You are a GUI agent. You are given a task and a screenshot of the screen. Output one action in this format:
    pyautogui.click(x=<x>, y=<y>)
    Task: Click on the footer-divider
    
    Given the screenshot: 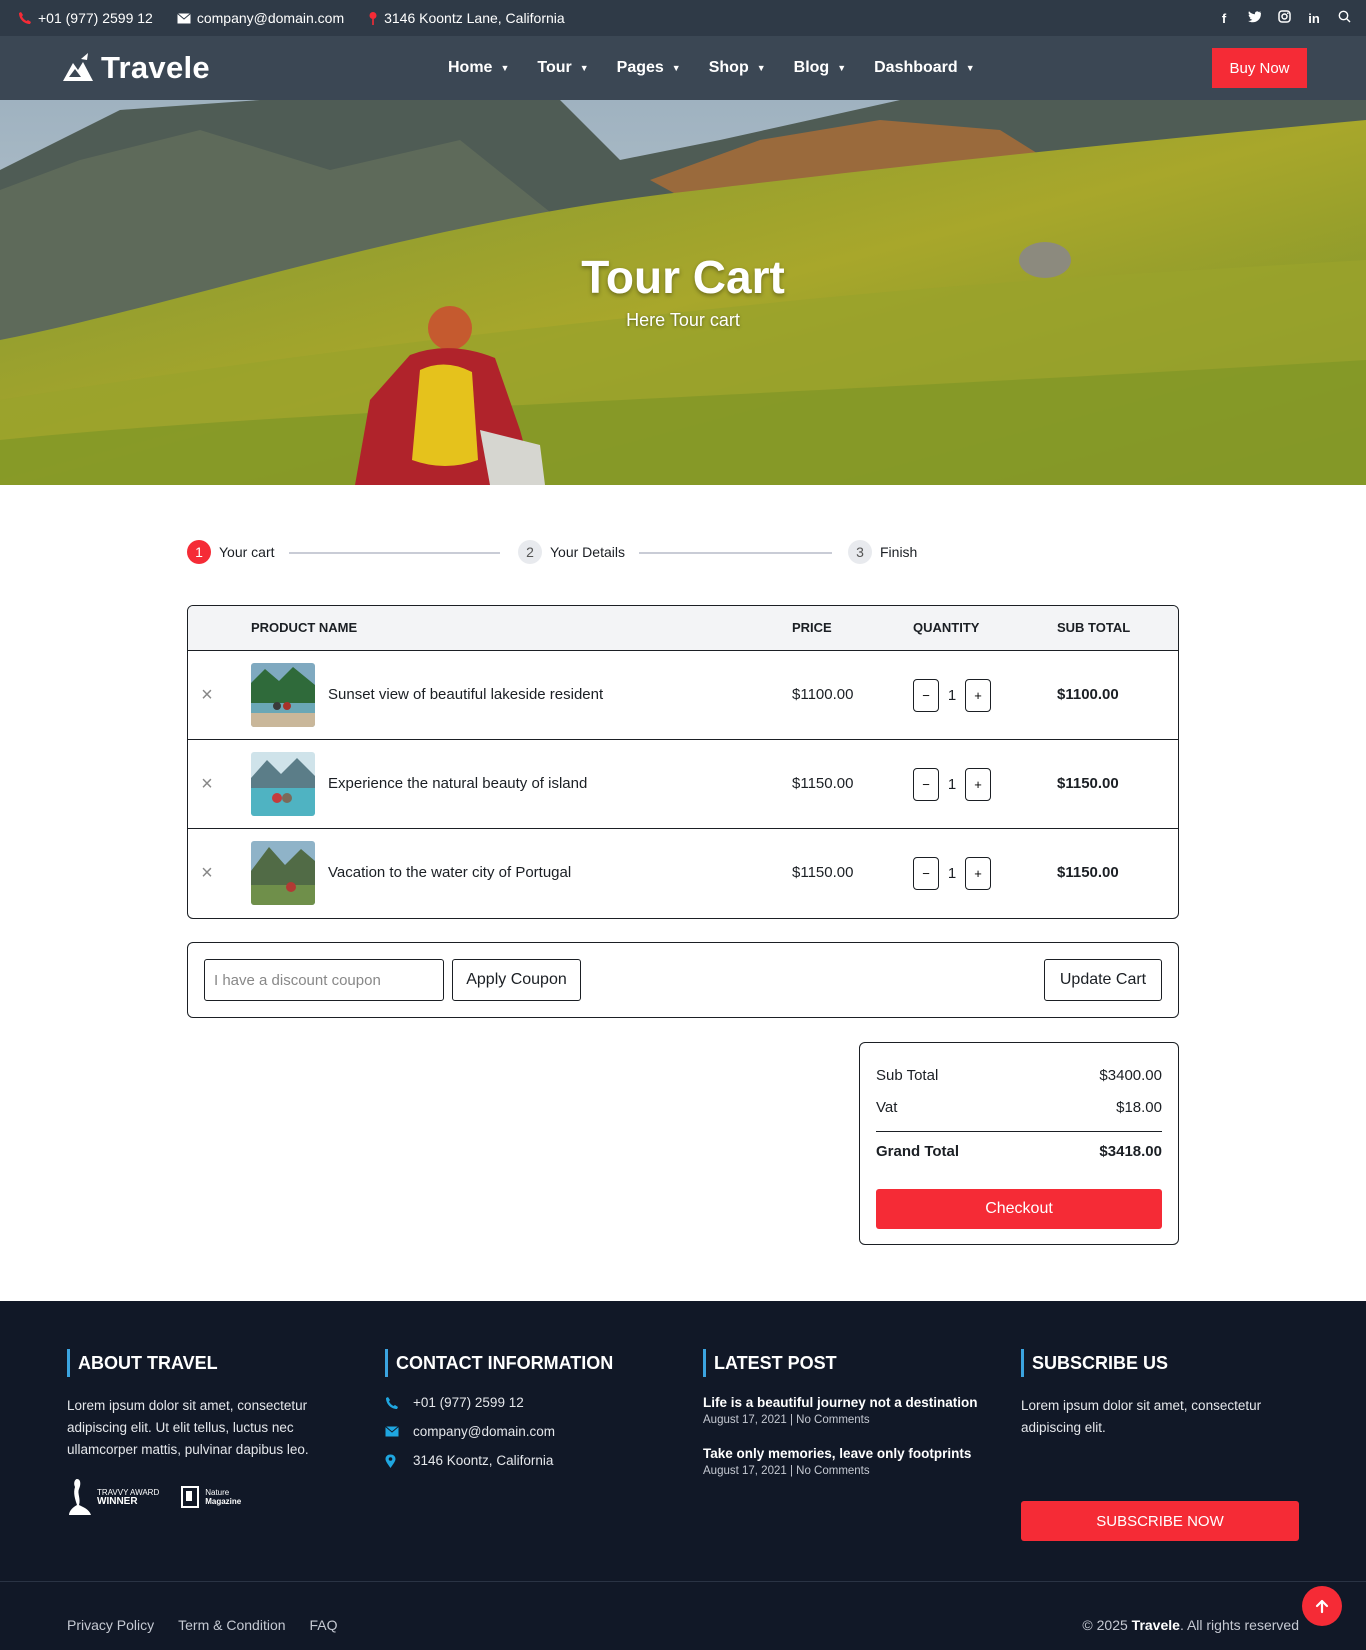 What is the action you would take?
    pyautogui.click(x=683, y=1581)
    